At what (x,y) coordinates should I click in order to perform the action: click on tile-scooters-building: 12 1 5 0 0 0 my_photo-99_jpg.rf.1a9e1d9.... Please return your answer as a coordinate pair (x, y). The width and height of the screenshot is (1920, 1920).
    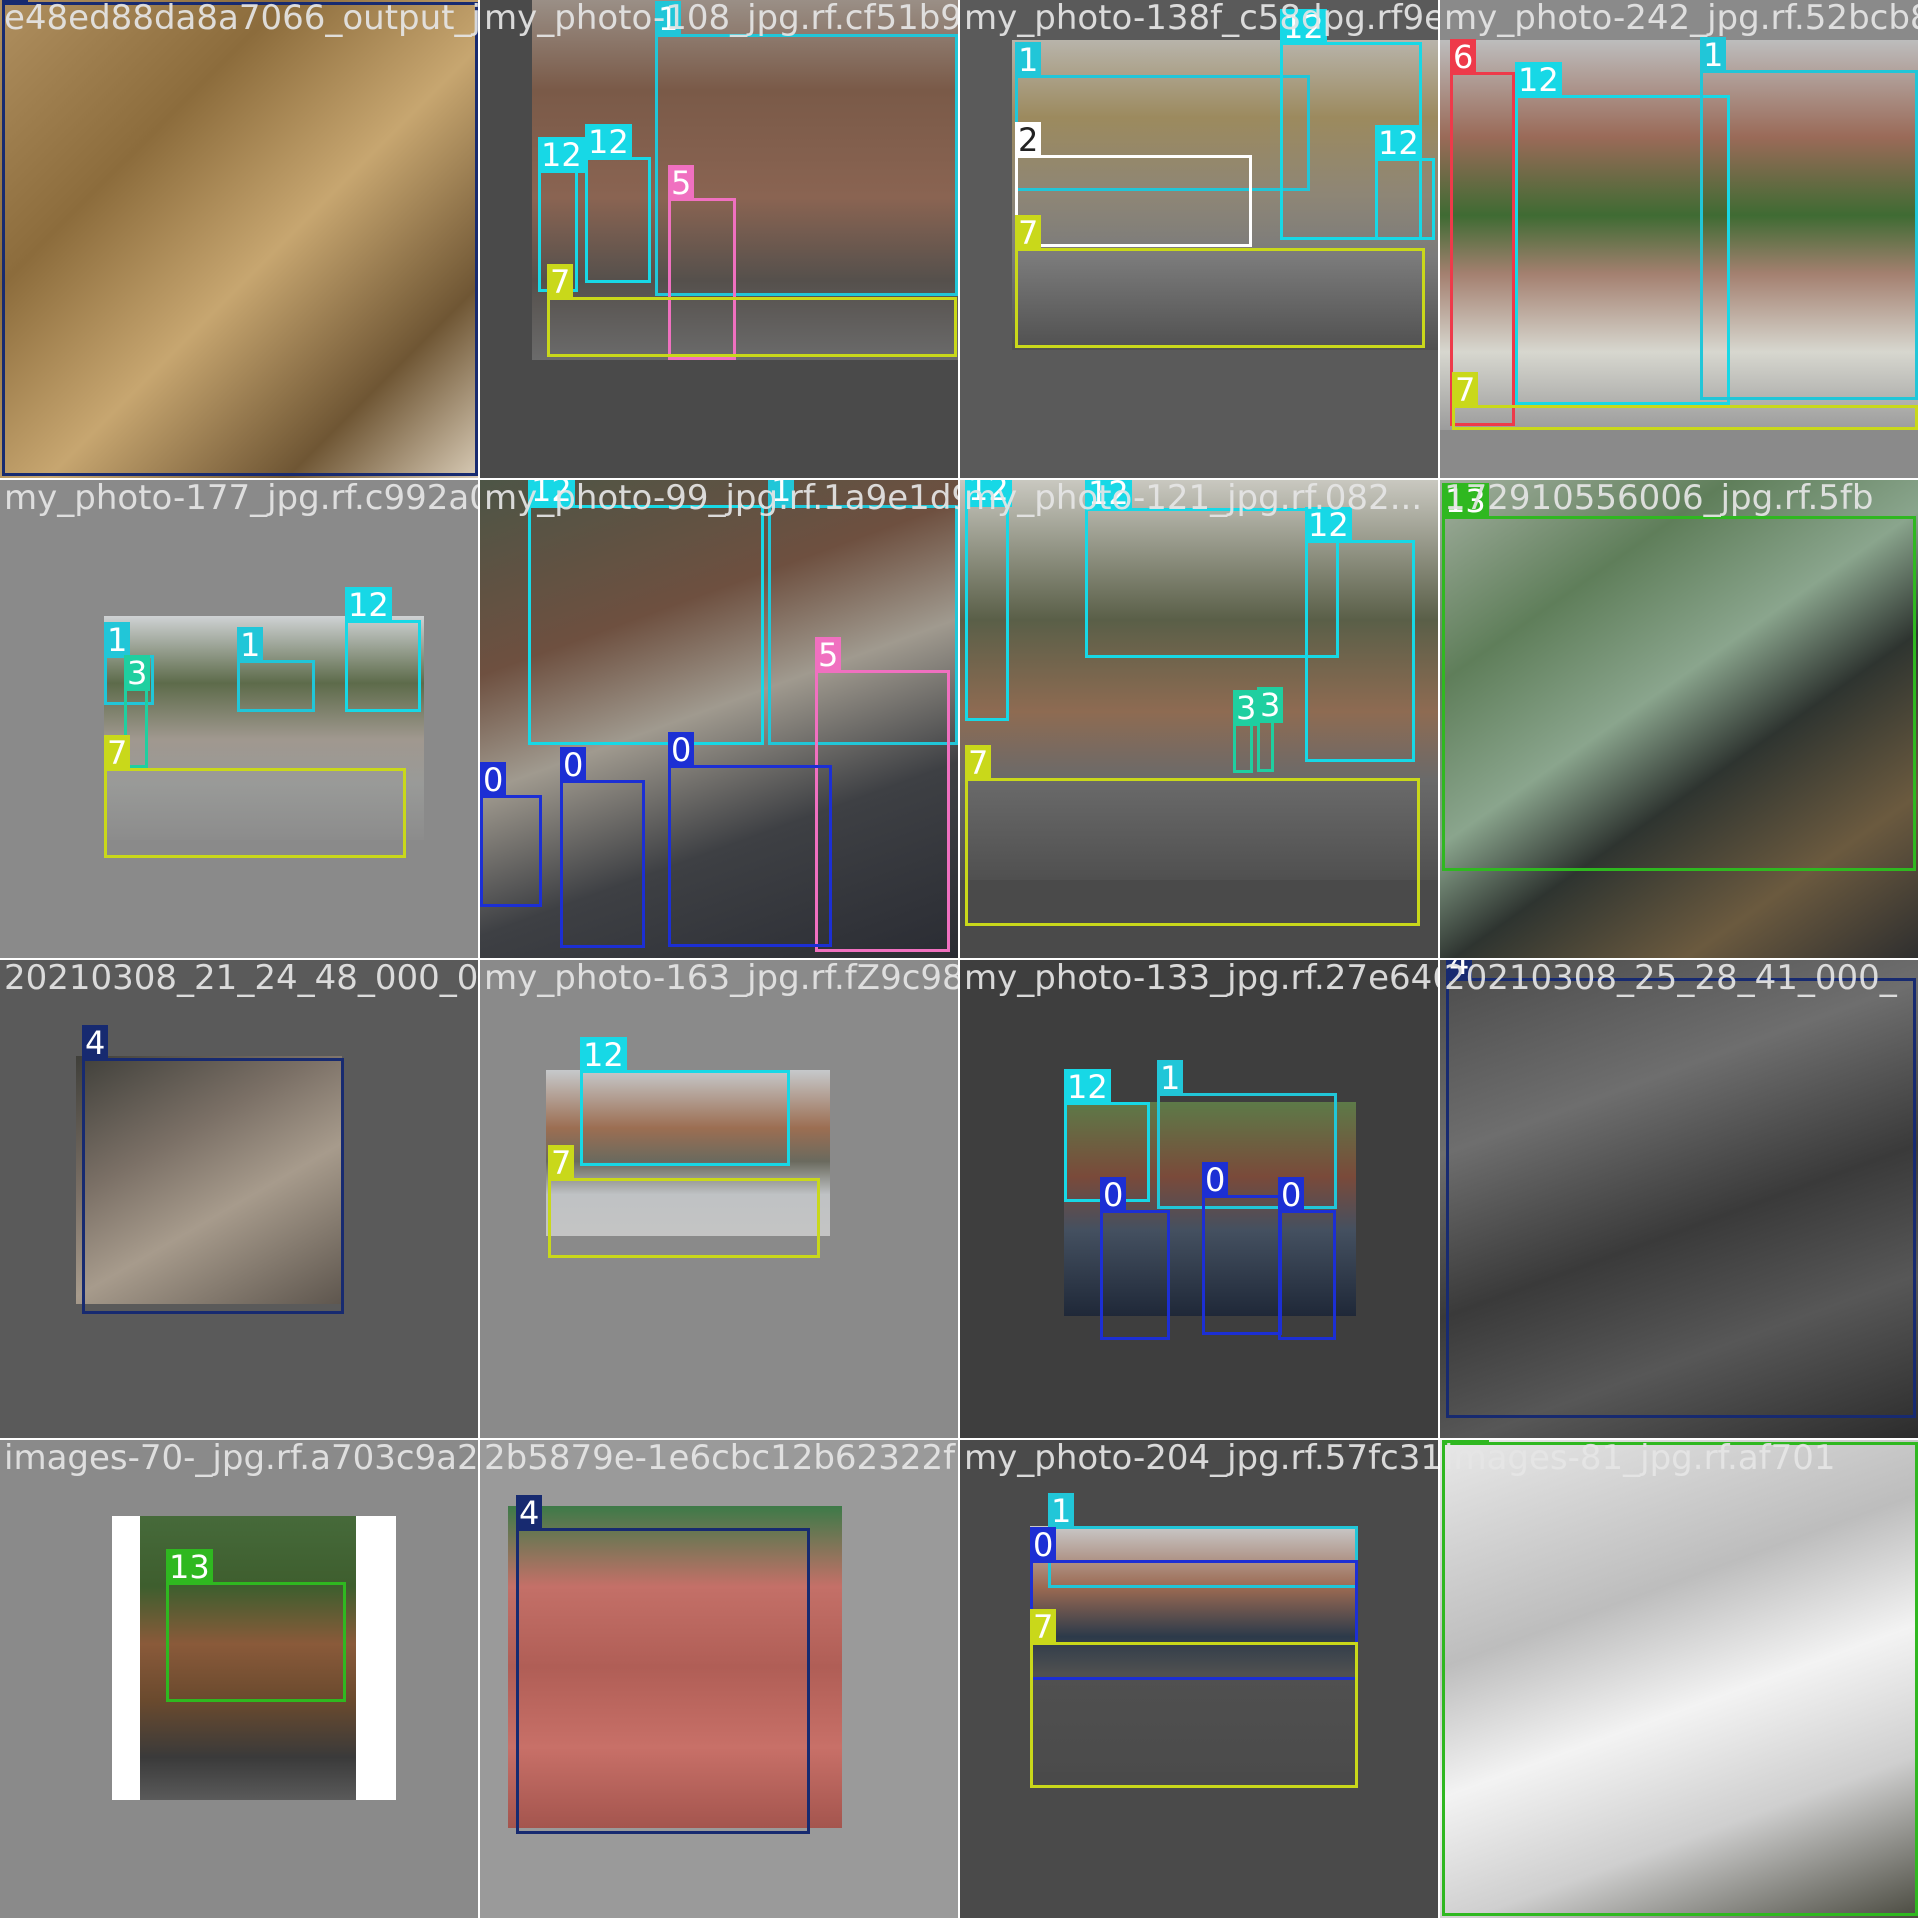
    Looking at the image, I should click on (719, 719).